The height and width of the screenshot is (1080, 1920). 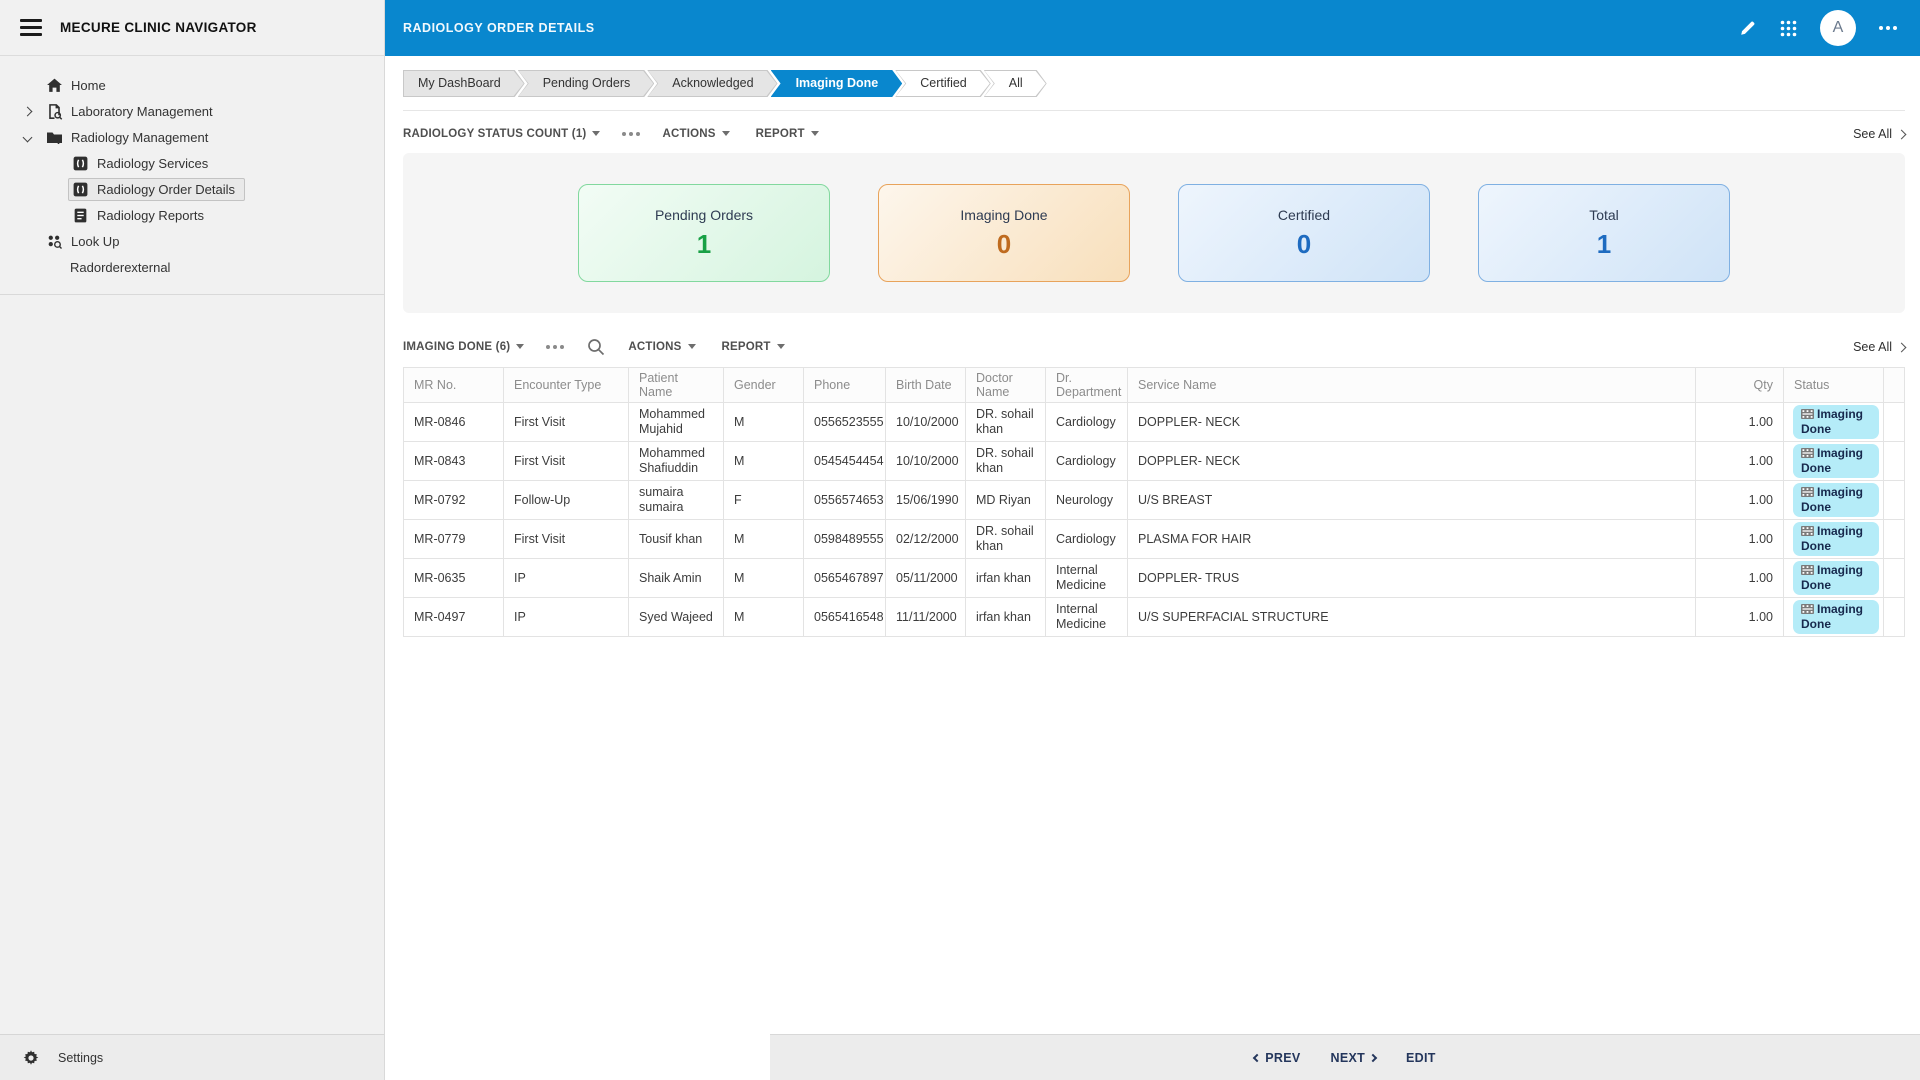 What do you see at coordinates (676, 461) in the screenshot?
I see `cell-patient_name: Mohammed Shafiuddin` at bounding box center [676, 461].